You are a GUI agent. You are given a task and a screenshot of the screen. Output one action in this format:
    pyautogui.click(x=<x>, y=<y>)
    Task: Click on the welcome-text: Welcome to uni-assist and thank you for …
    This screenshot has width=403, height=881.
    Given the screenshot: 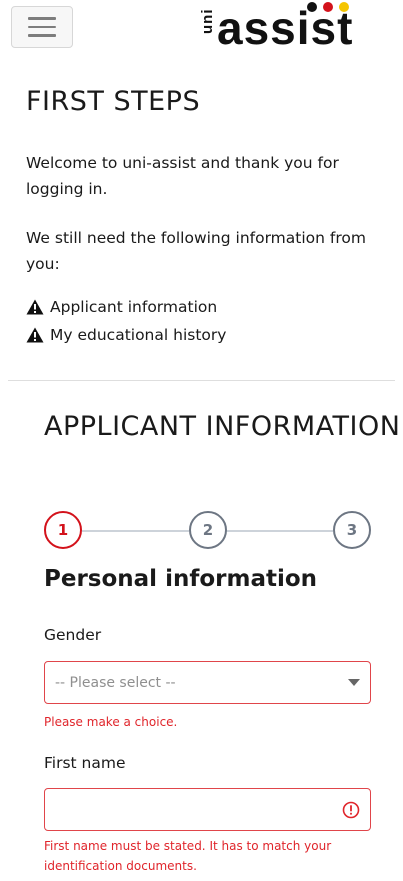 What is the action you would take?
    pyautogui.click(x=182, y=176)
    